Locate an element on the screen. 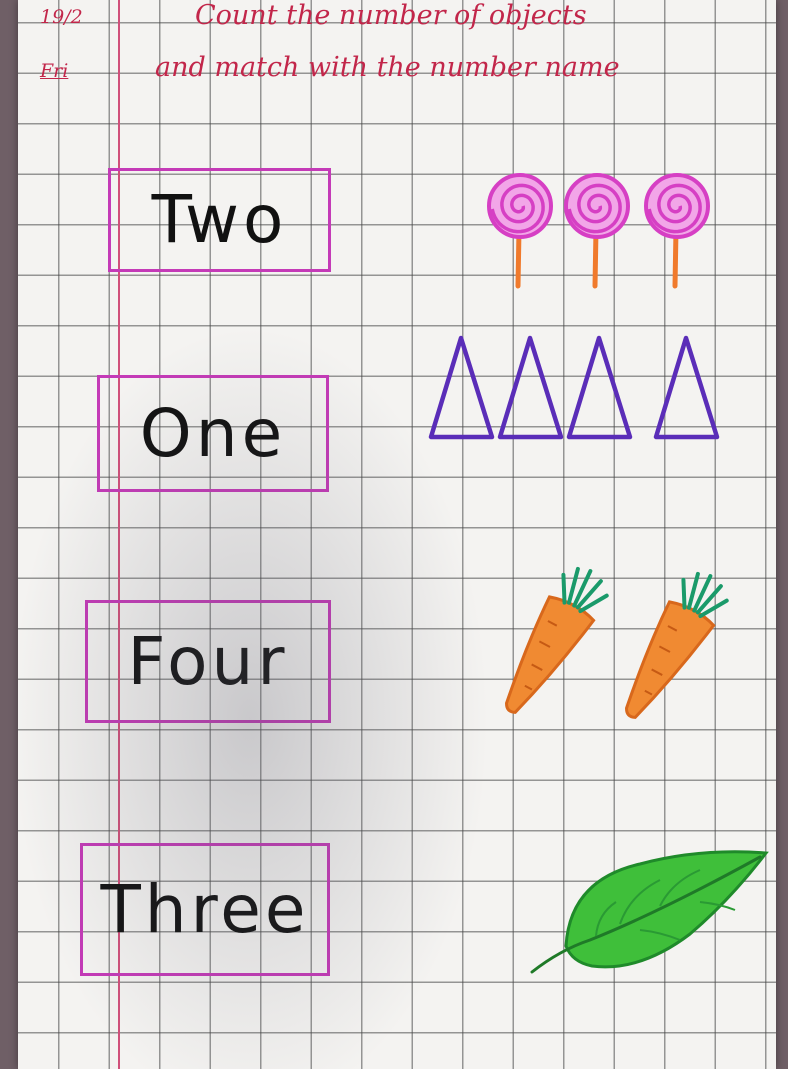 The image size is (788, 1069). triangle-group is located at coordinates (574, 387).